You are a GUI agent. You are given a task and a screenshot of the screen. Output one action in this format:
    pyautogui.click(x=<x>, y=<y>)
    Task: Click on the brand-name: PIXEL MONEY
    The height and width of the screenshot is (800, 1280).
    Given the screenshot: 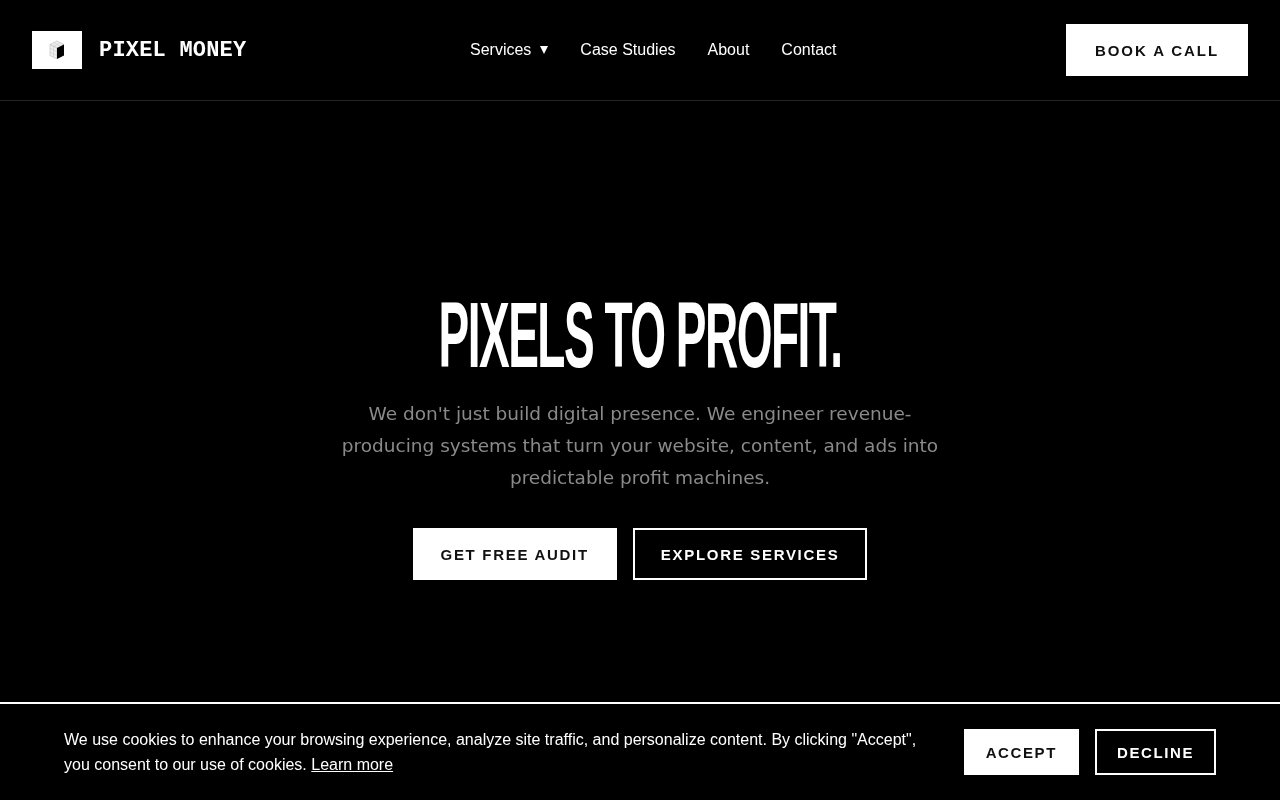 What is the action you would take?
    pyautogui.click(x=173, y=50)
    